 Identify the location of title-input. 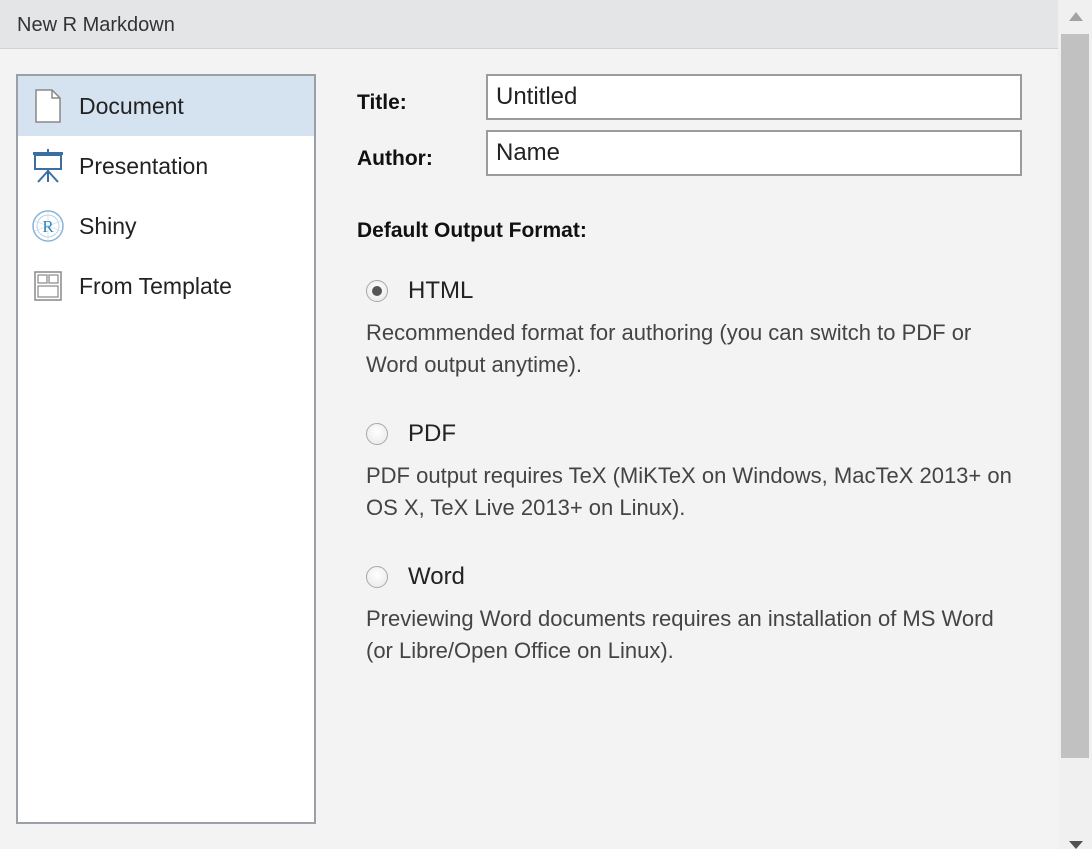
(754, 97).